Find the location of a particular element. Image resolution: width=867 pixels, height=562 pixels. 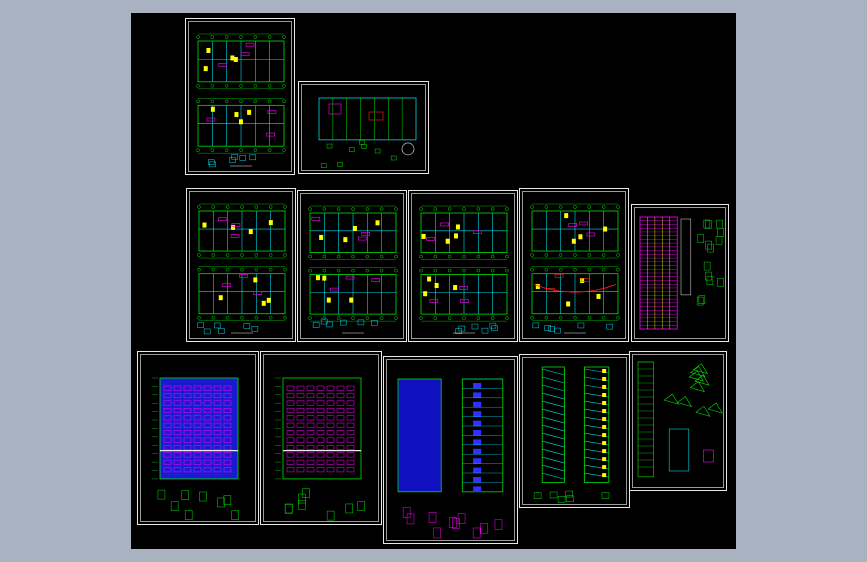

sheet-details is located at coordinates (678, 421).